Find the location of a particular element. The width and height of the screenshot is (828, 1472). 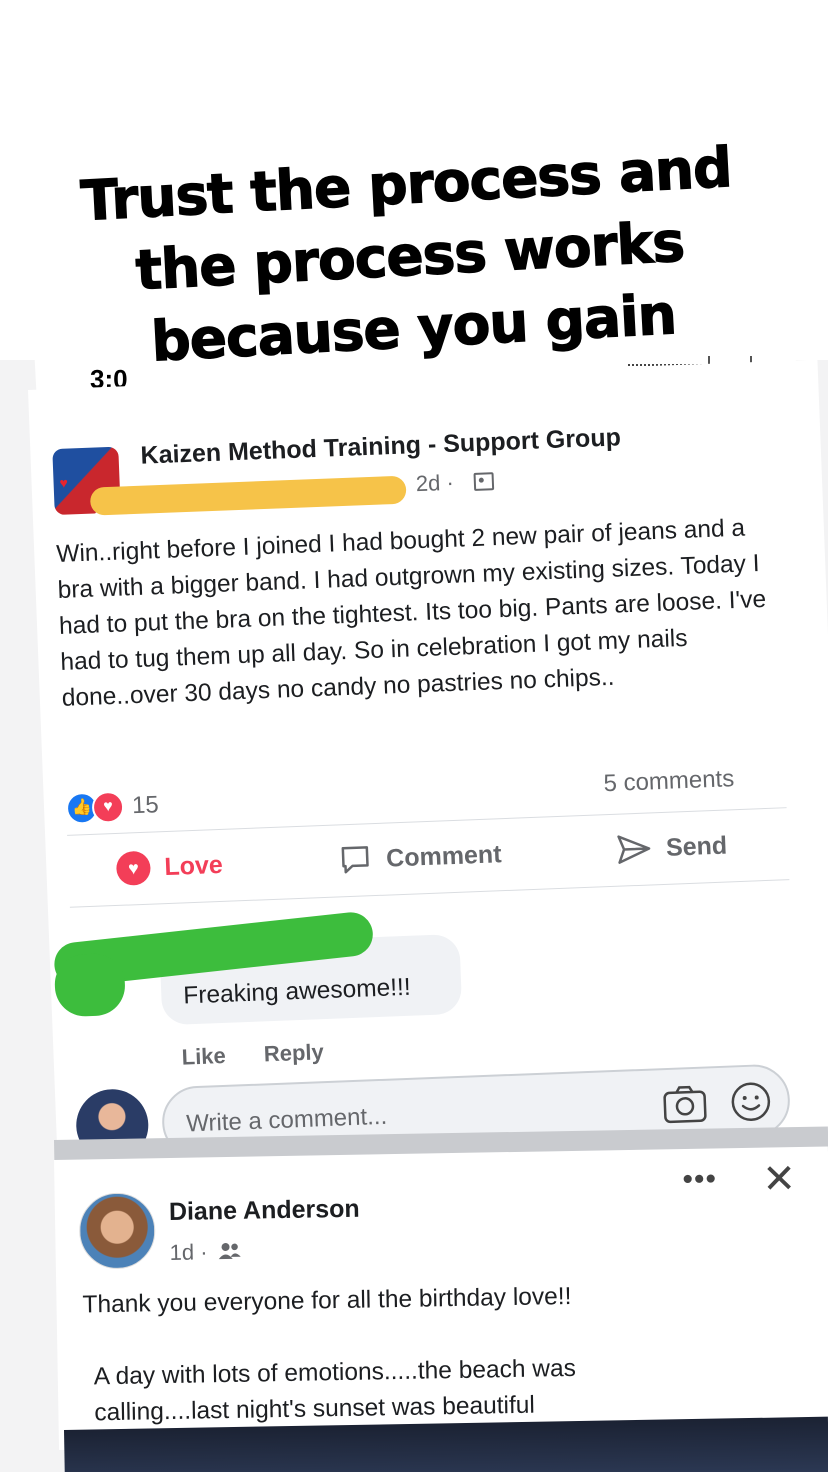

author-name: Diane Anderson is located at coordinates (264, 1211).